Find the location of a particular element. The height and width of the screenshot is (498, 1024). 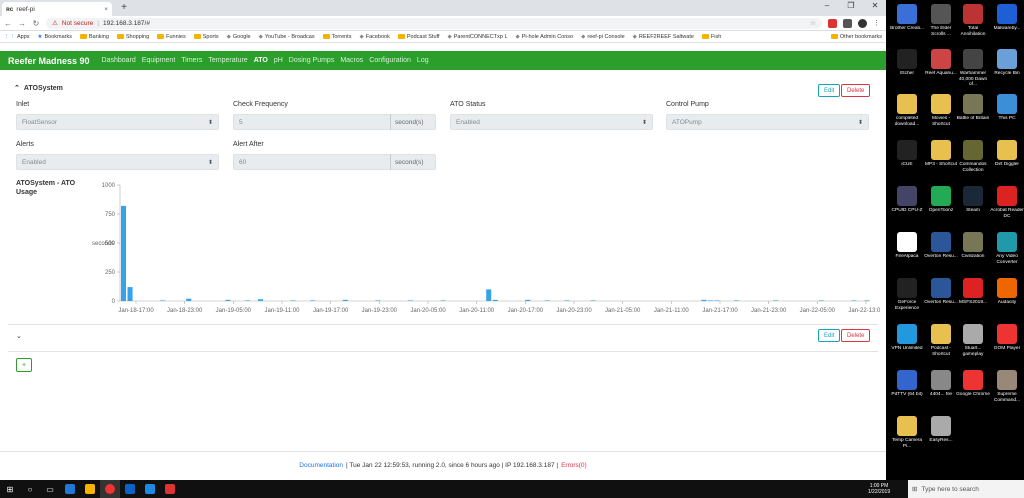

cortana-icon: ○ is located at coordinates (30, 489).